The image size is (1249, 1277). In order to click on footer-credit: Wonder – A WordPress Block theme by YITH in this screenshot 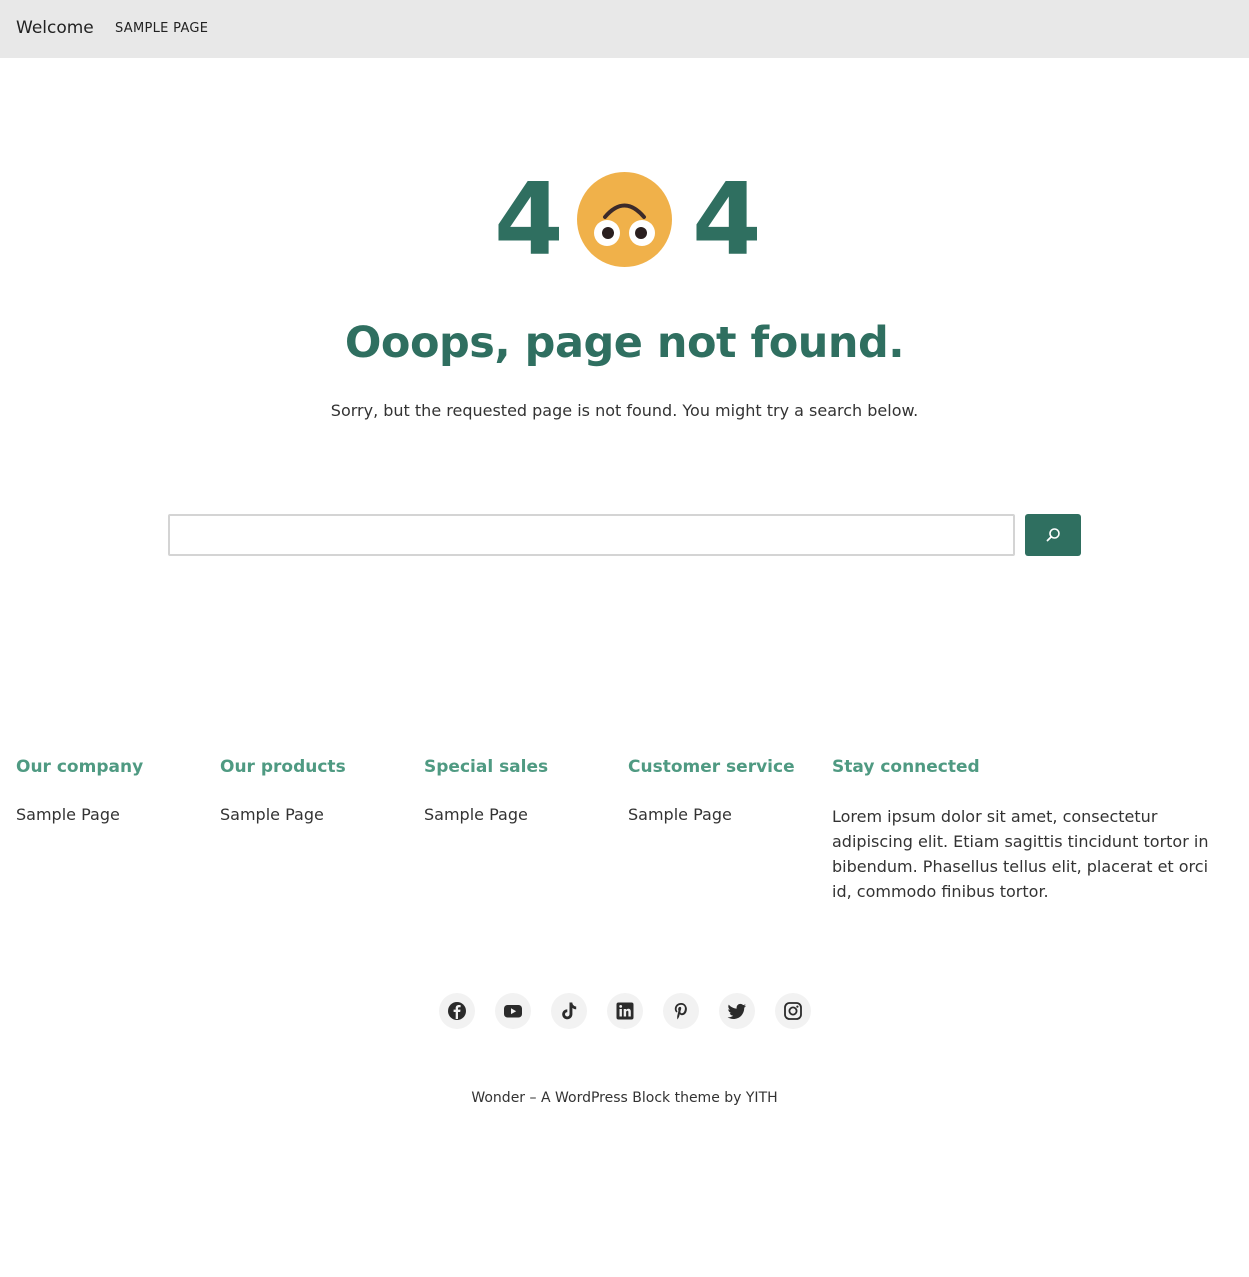, I will do `click(624, 1098)`.